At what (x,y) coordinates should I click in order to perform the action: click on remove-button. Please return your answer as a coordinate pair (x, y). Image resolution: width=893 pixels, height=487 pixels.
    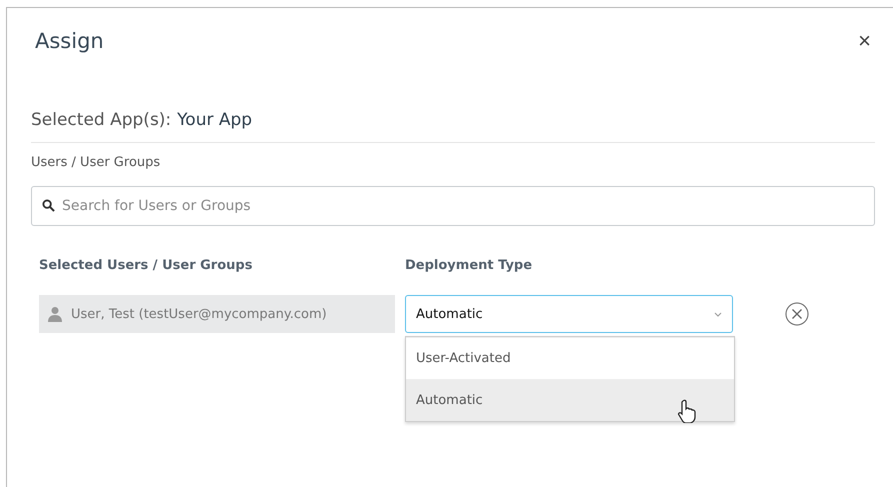
    Looking at the image, I should click on (797, 314).